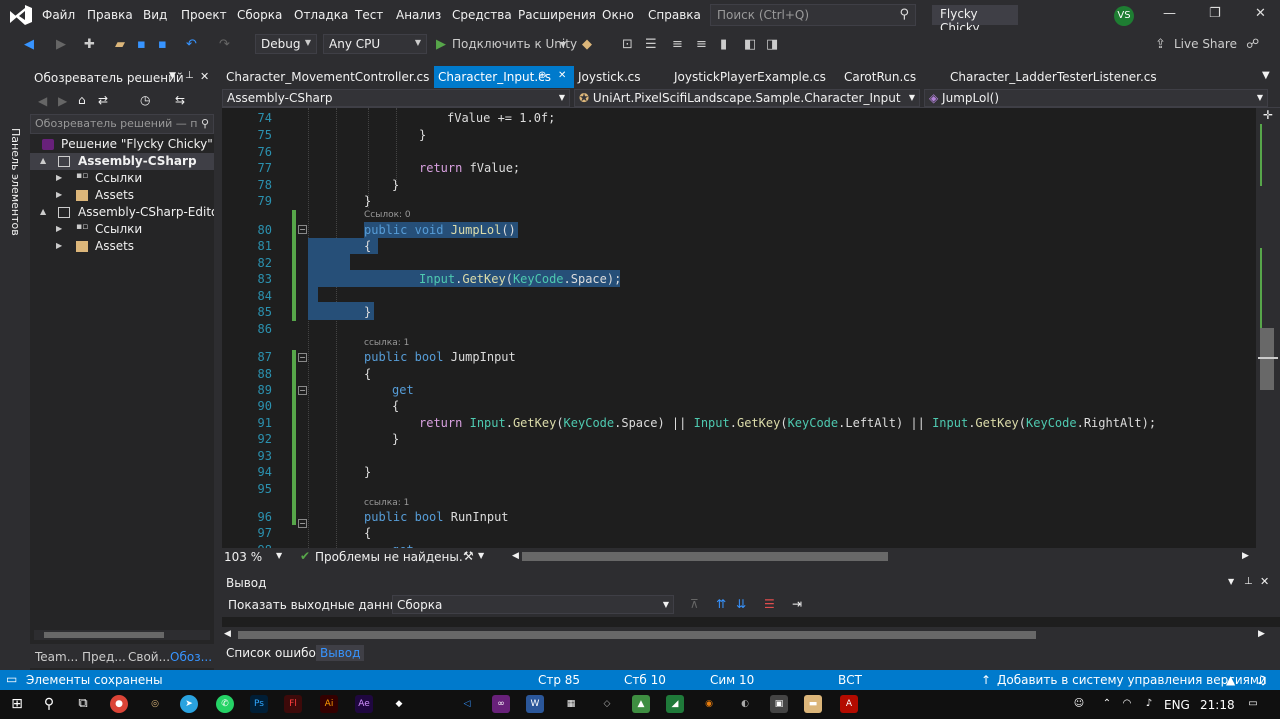 This screenshot has width=1280, height=719. Describe the element at coordinates (1261, 680) in the screenshot. I see `notification-bell-icon: ♫` at that location.